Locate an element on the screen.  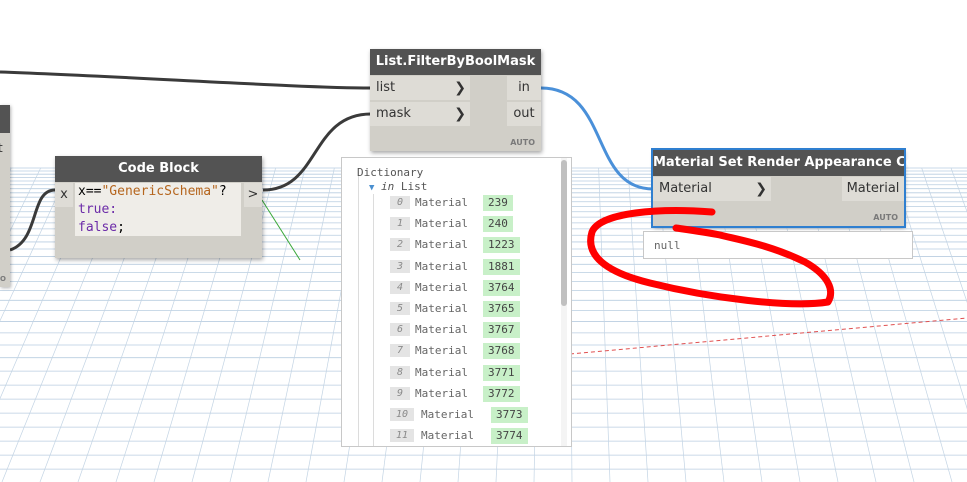
preview-list-item: 3 Material 1881 is located at coordinates (475, 267).